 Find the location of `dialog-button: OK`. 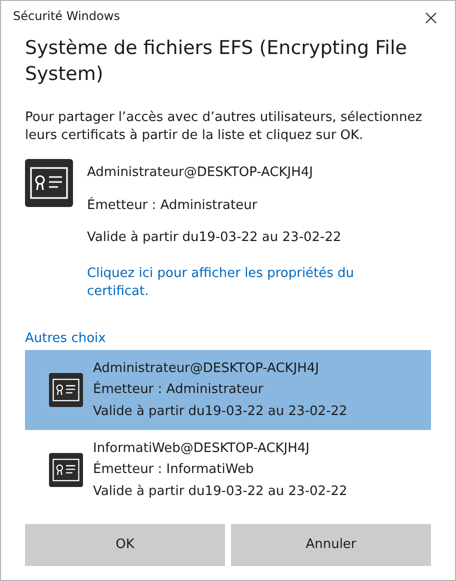

dialog-button: OK is located at coordinates (125, 545).